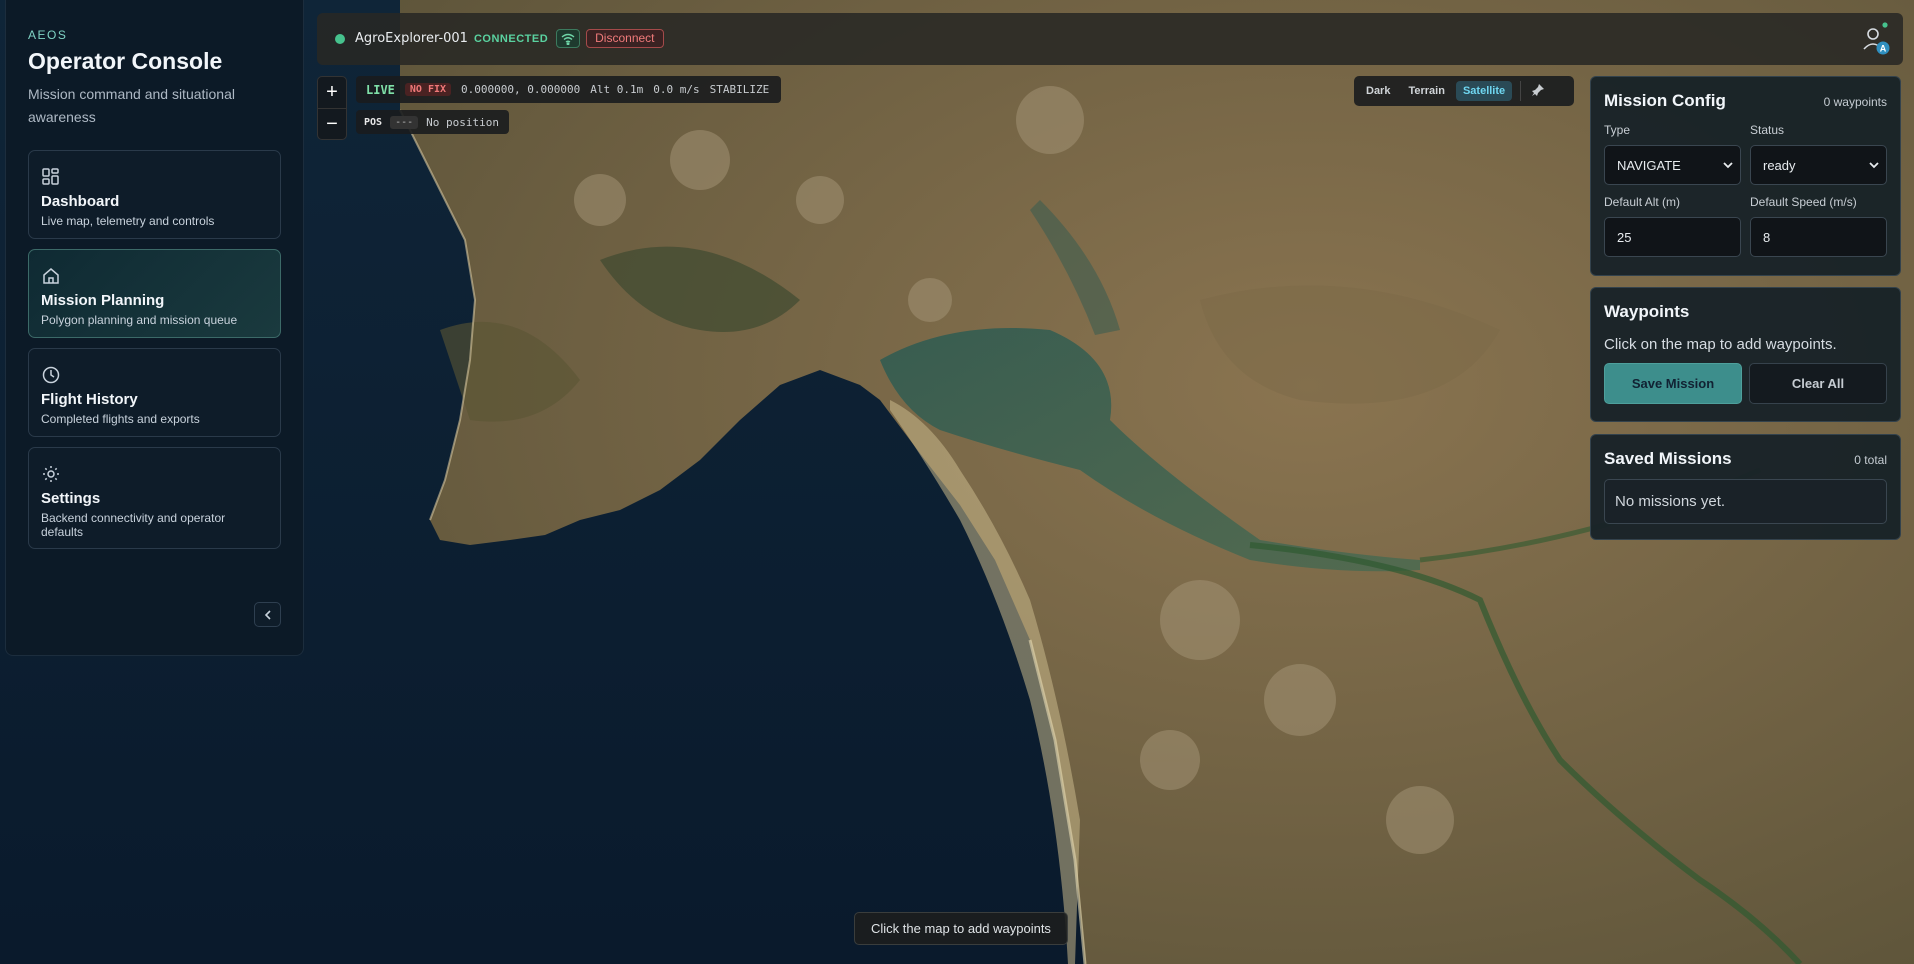  I want to click on status-label: Status, so click(1767, 130).